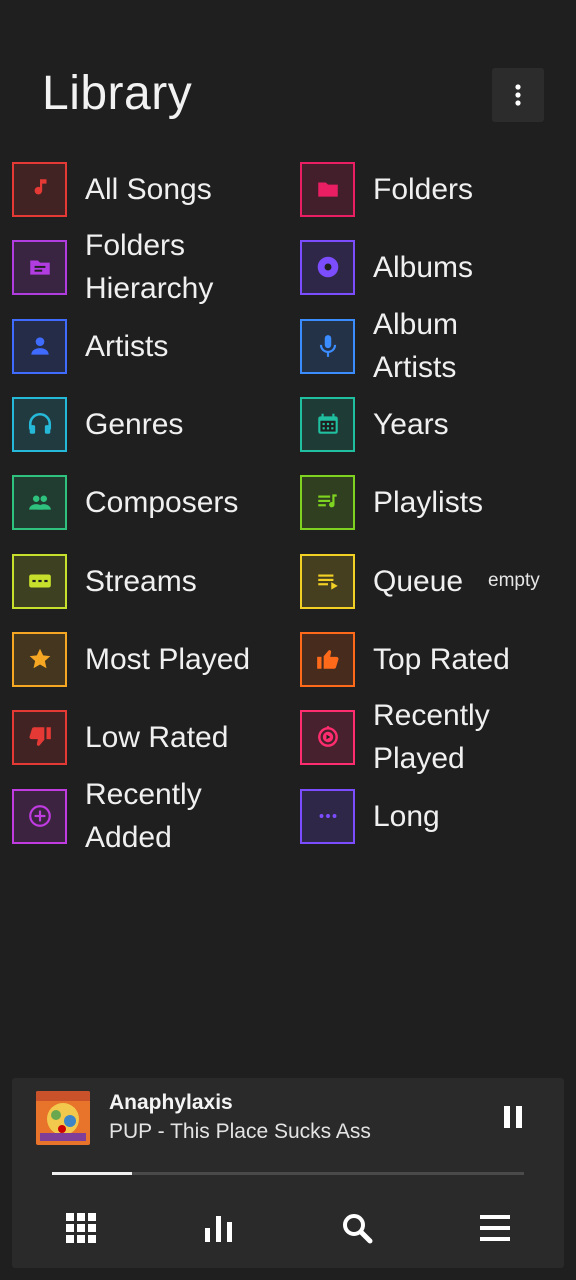 The width and height of the screenshot is (576, 1280). I want to click on recent-play-icon, so click(327, 736).